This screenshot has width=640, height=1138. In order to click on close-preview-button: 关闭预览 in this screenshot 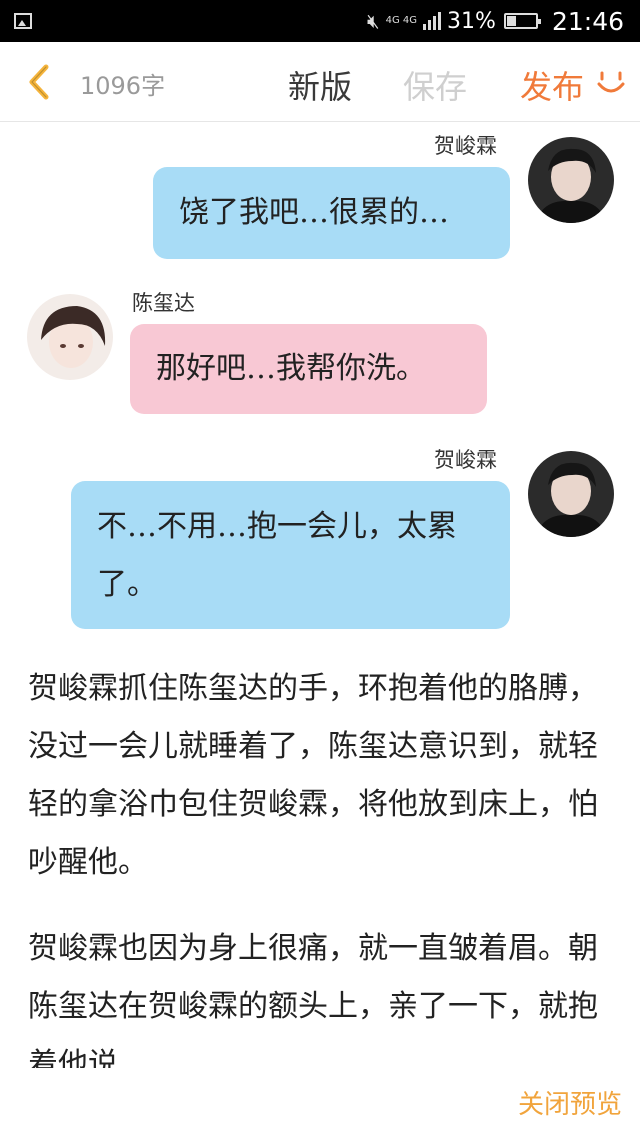, I will do `click(570, 1102)`.